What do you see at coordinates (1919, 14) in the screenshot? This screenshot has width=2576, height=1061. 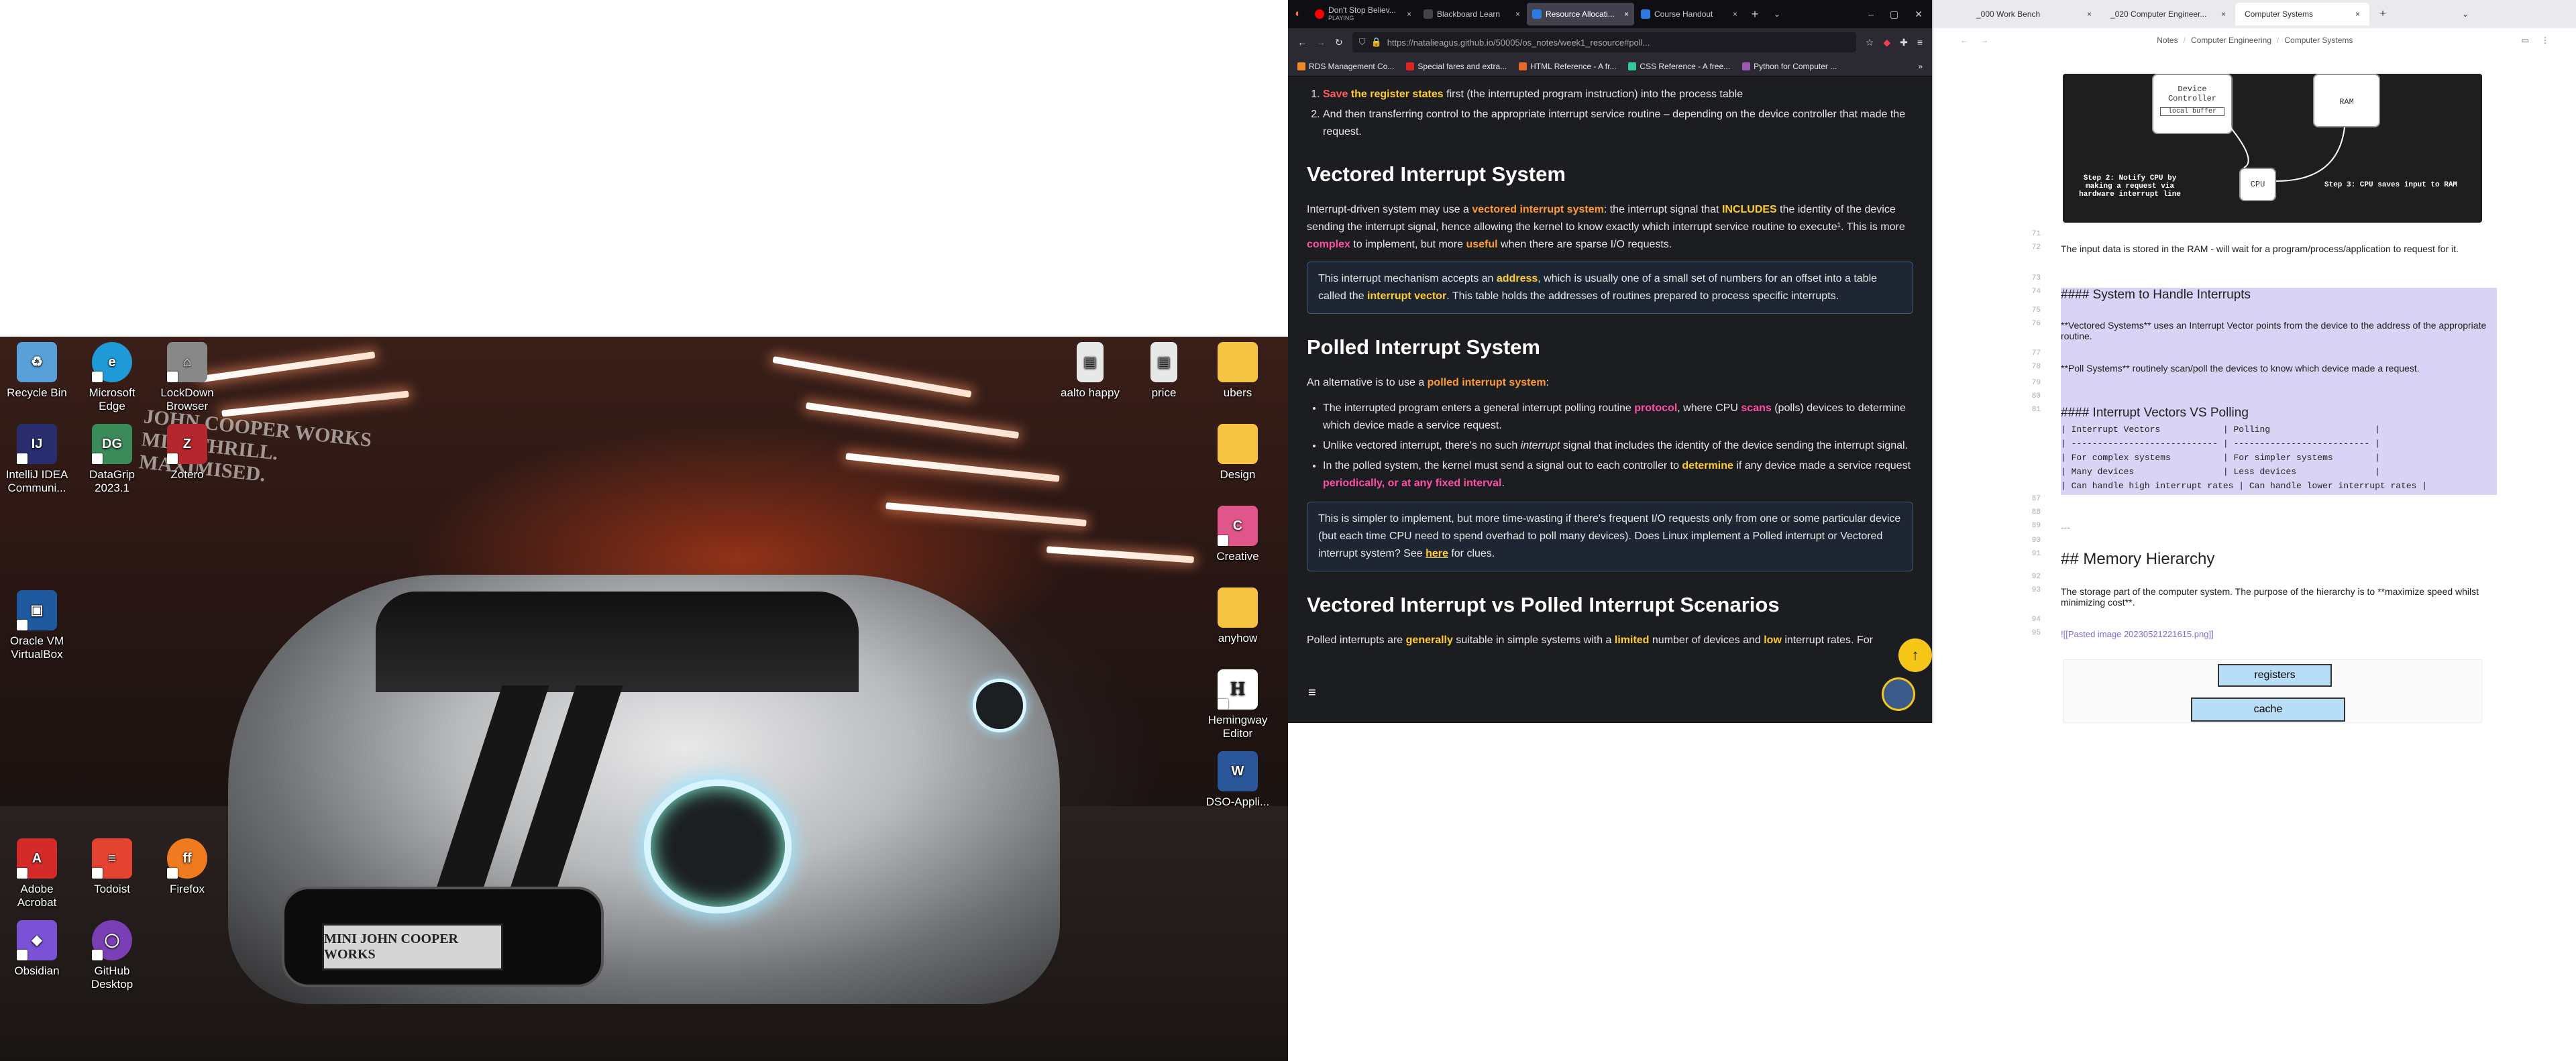 I see `close-window-icon: ✕` at bounding box center [1919, 14].